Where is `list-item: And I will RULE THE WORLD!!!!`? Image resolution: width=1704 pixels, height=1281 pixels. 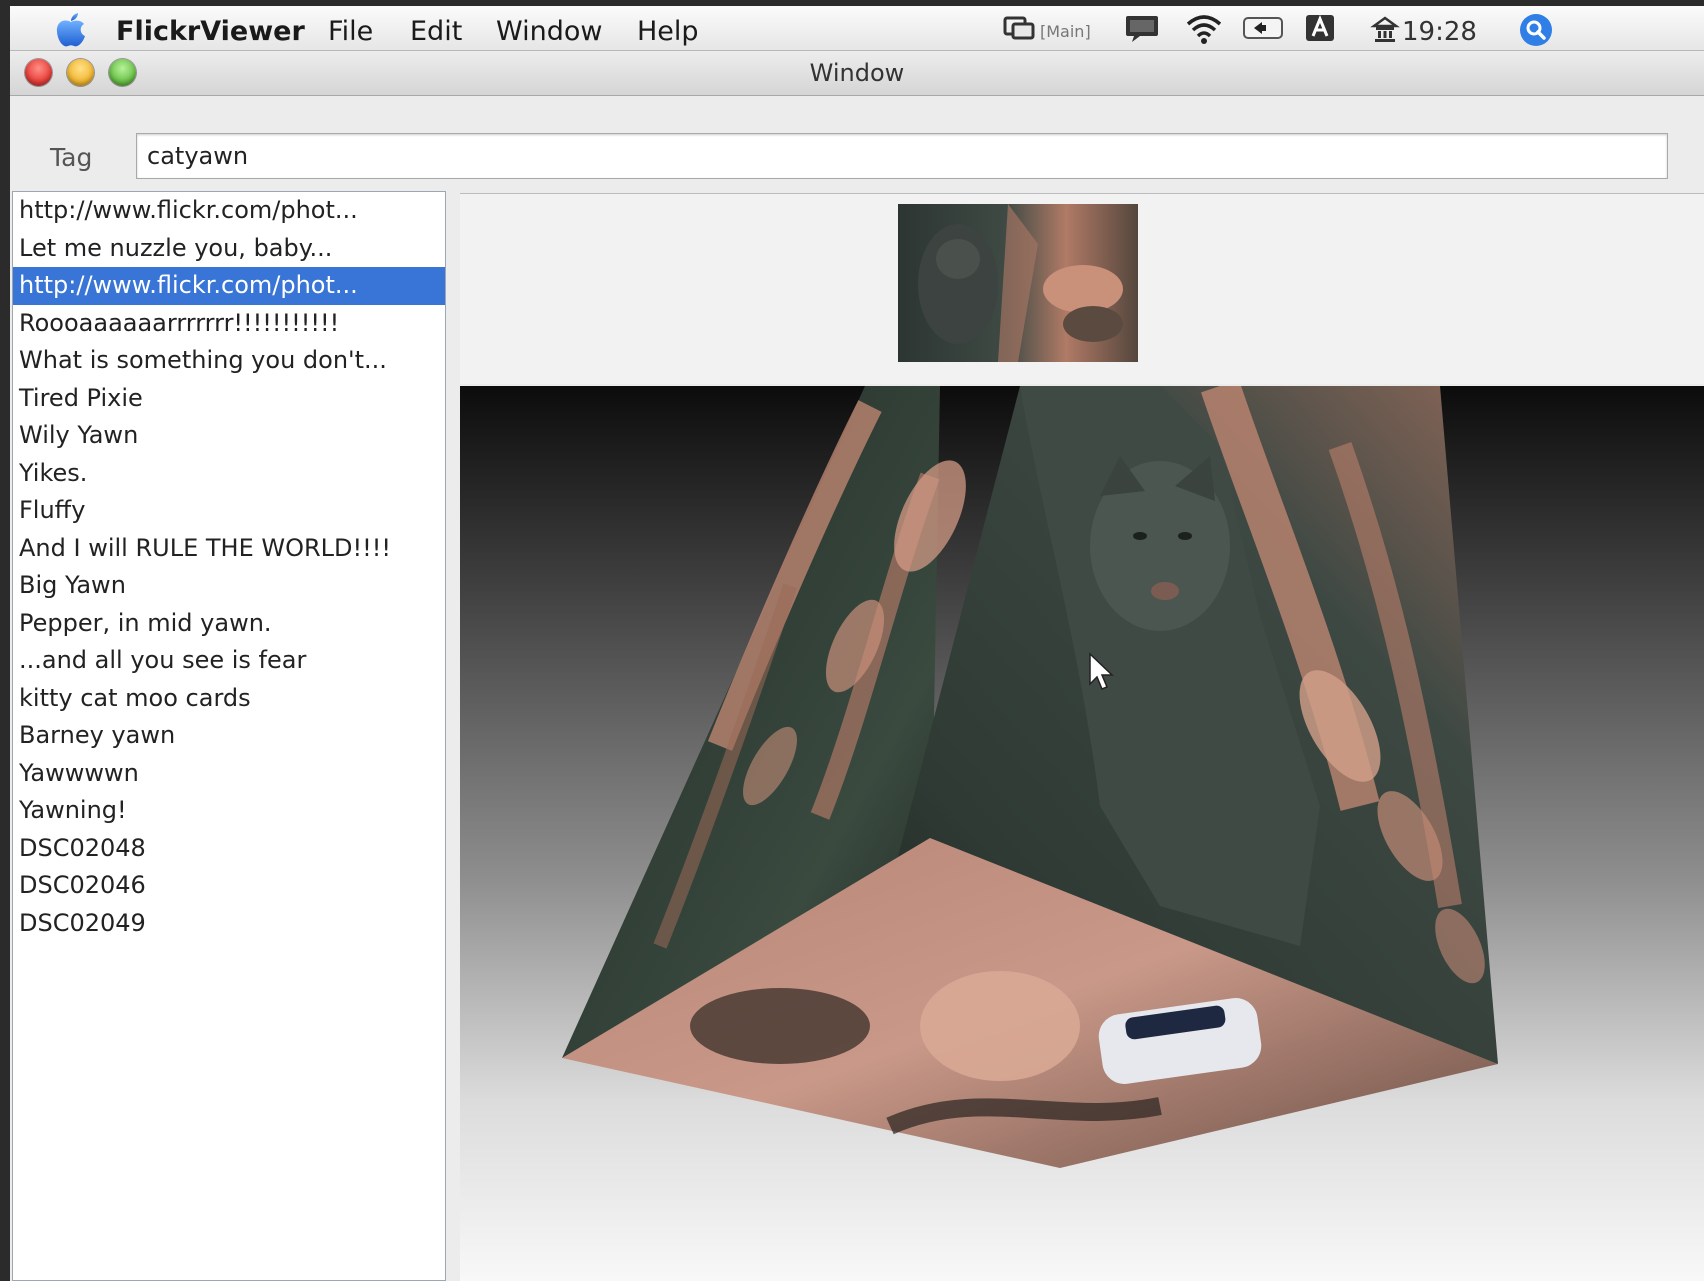
list-item: And I will RULE THE WORLD!!!! is located at coordinates (229, 549).